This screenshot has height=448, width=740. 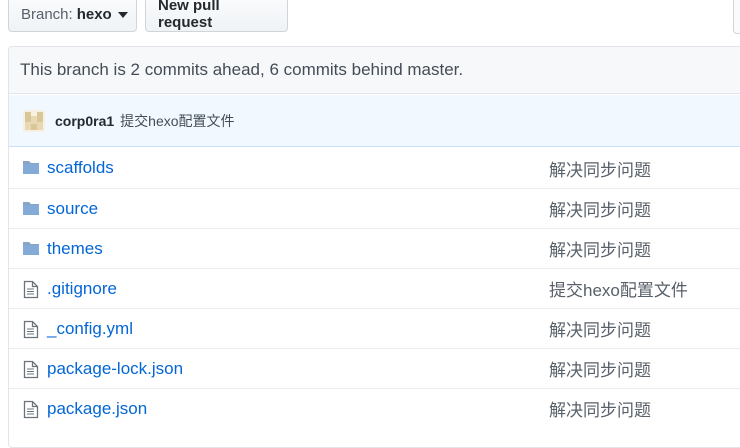 What do you see at coordinates (72, 209) in the screenshot?
I see `file-name-link: source` at bounding box center [72, 209].